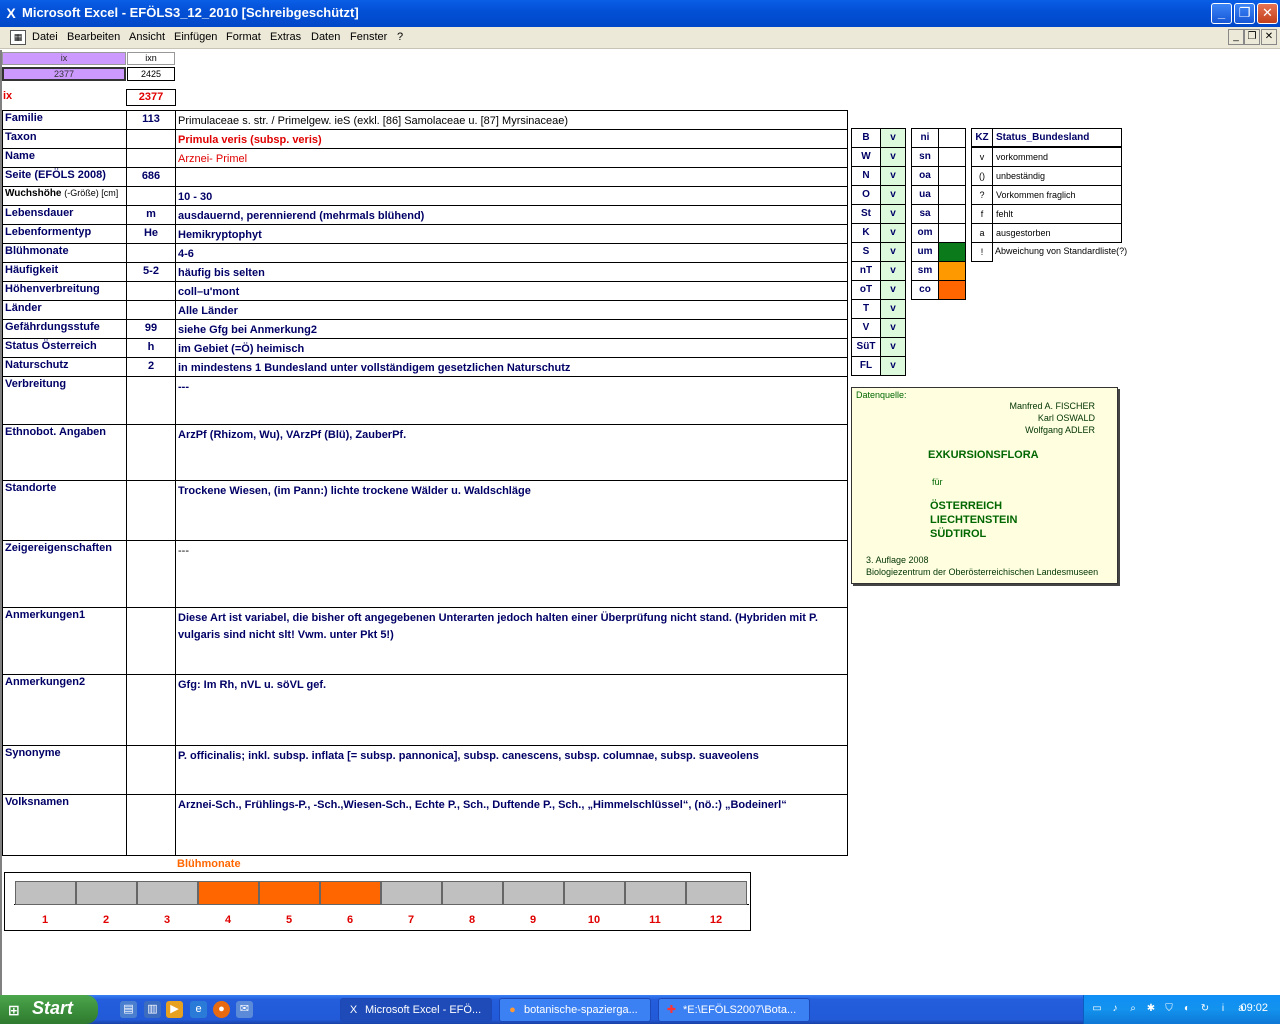 The height and width of the screenshot is (1024, 1280). What do you see at coordinates (368, 37) in the screenshot?
I see `menu-fenster: Fenster` at bounding box center [368, 37].